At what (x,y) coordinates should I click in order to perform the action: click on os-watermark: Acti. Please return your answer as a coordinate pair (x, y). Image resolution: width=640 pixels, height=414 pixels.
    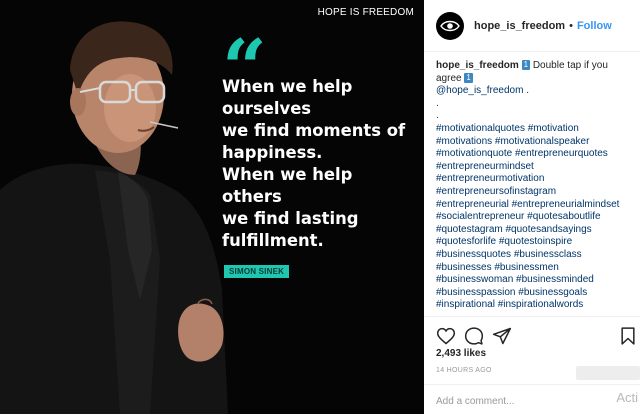
    Looking at the image, I should click on (627, 397).